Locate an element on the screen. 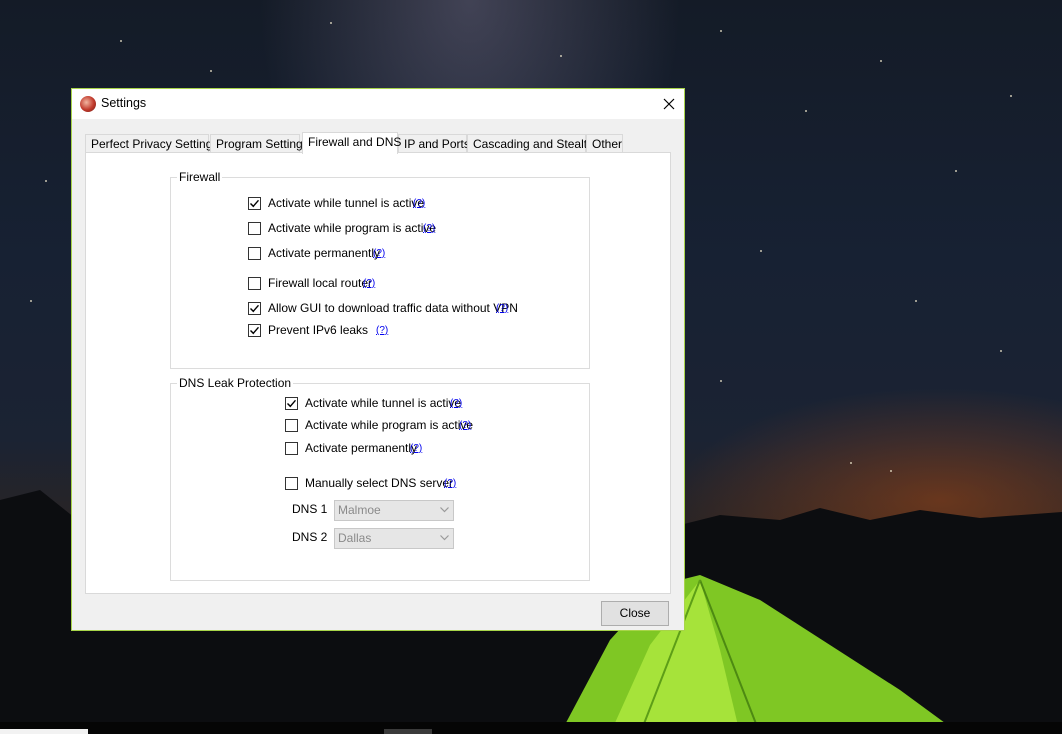 The height and width of the screenshot is (734, 1062). tab-firewall-and-dns: Firewall and DNS is located at coordinates (351, 143).